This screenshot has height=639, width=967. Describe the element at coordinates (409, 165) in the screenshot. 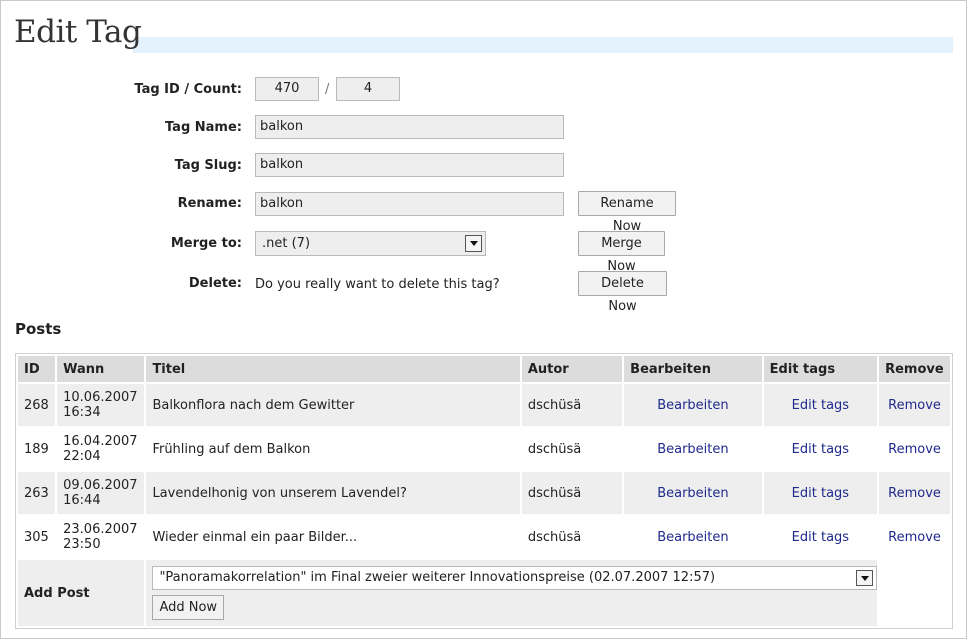

I see `tag-slug-field: balkon` at that location.